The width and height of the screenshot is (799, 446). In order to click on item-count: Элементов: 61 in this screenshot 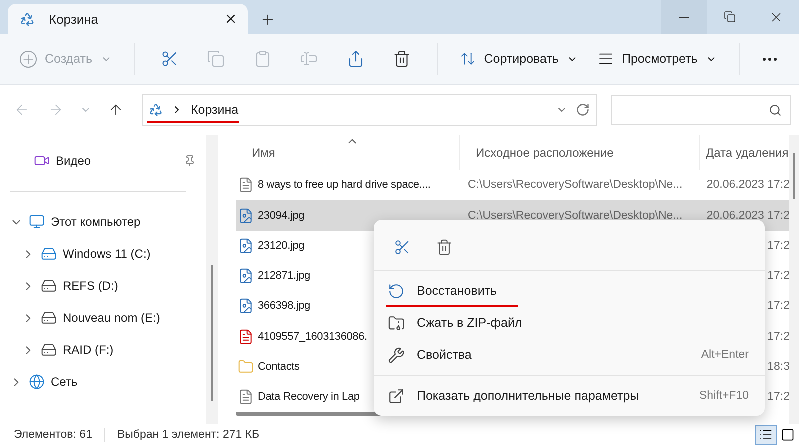, I will do `click(53, 435)`.